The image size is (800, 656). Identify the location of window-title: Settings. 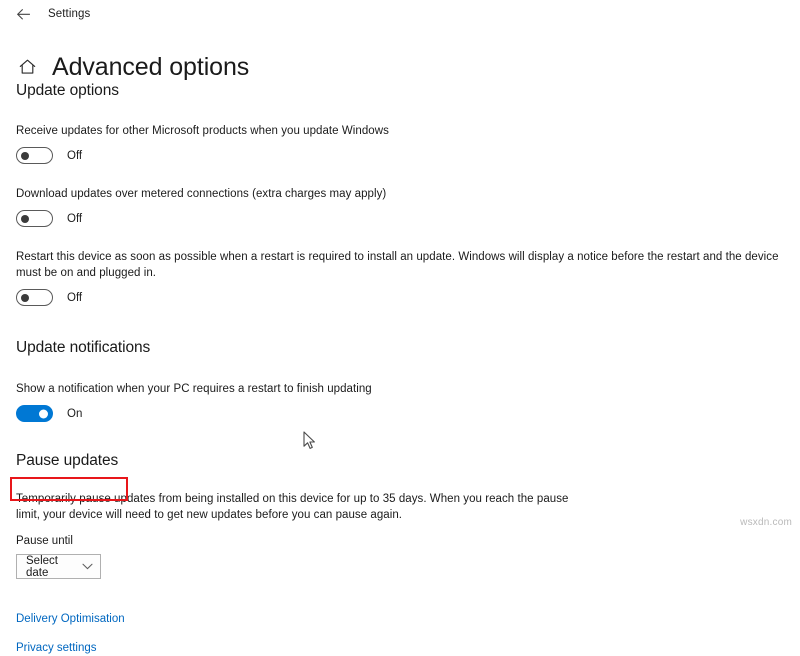
(69, 14).